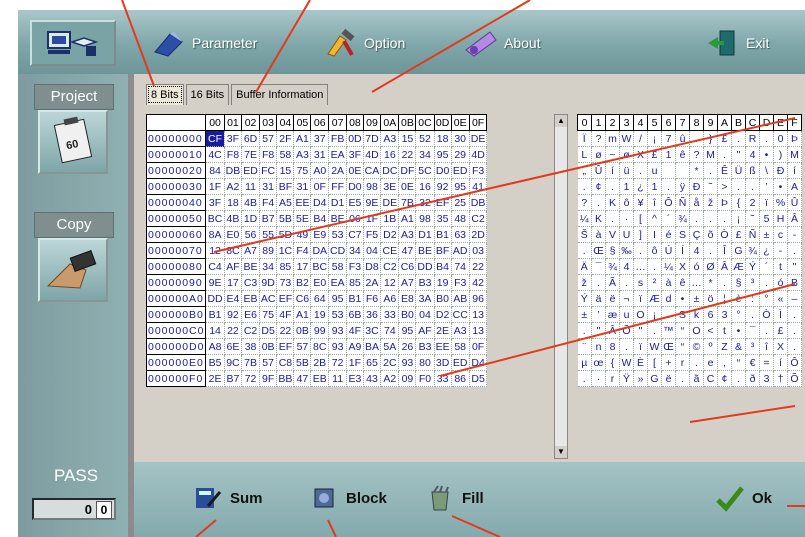 The height and width of the screenshot is (537, 805). I want to click on hex-byte-cell: AD, so click(460, 250).